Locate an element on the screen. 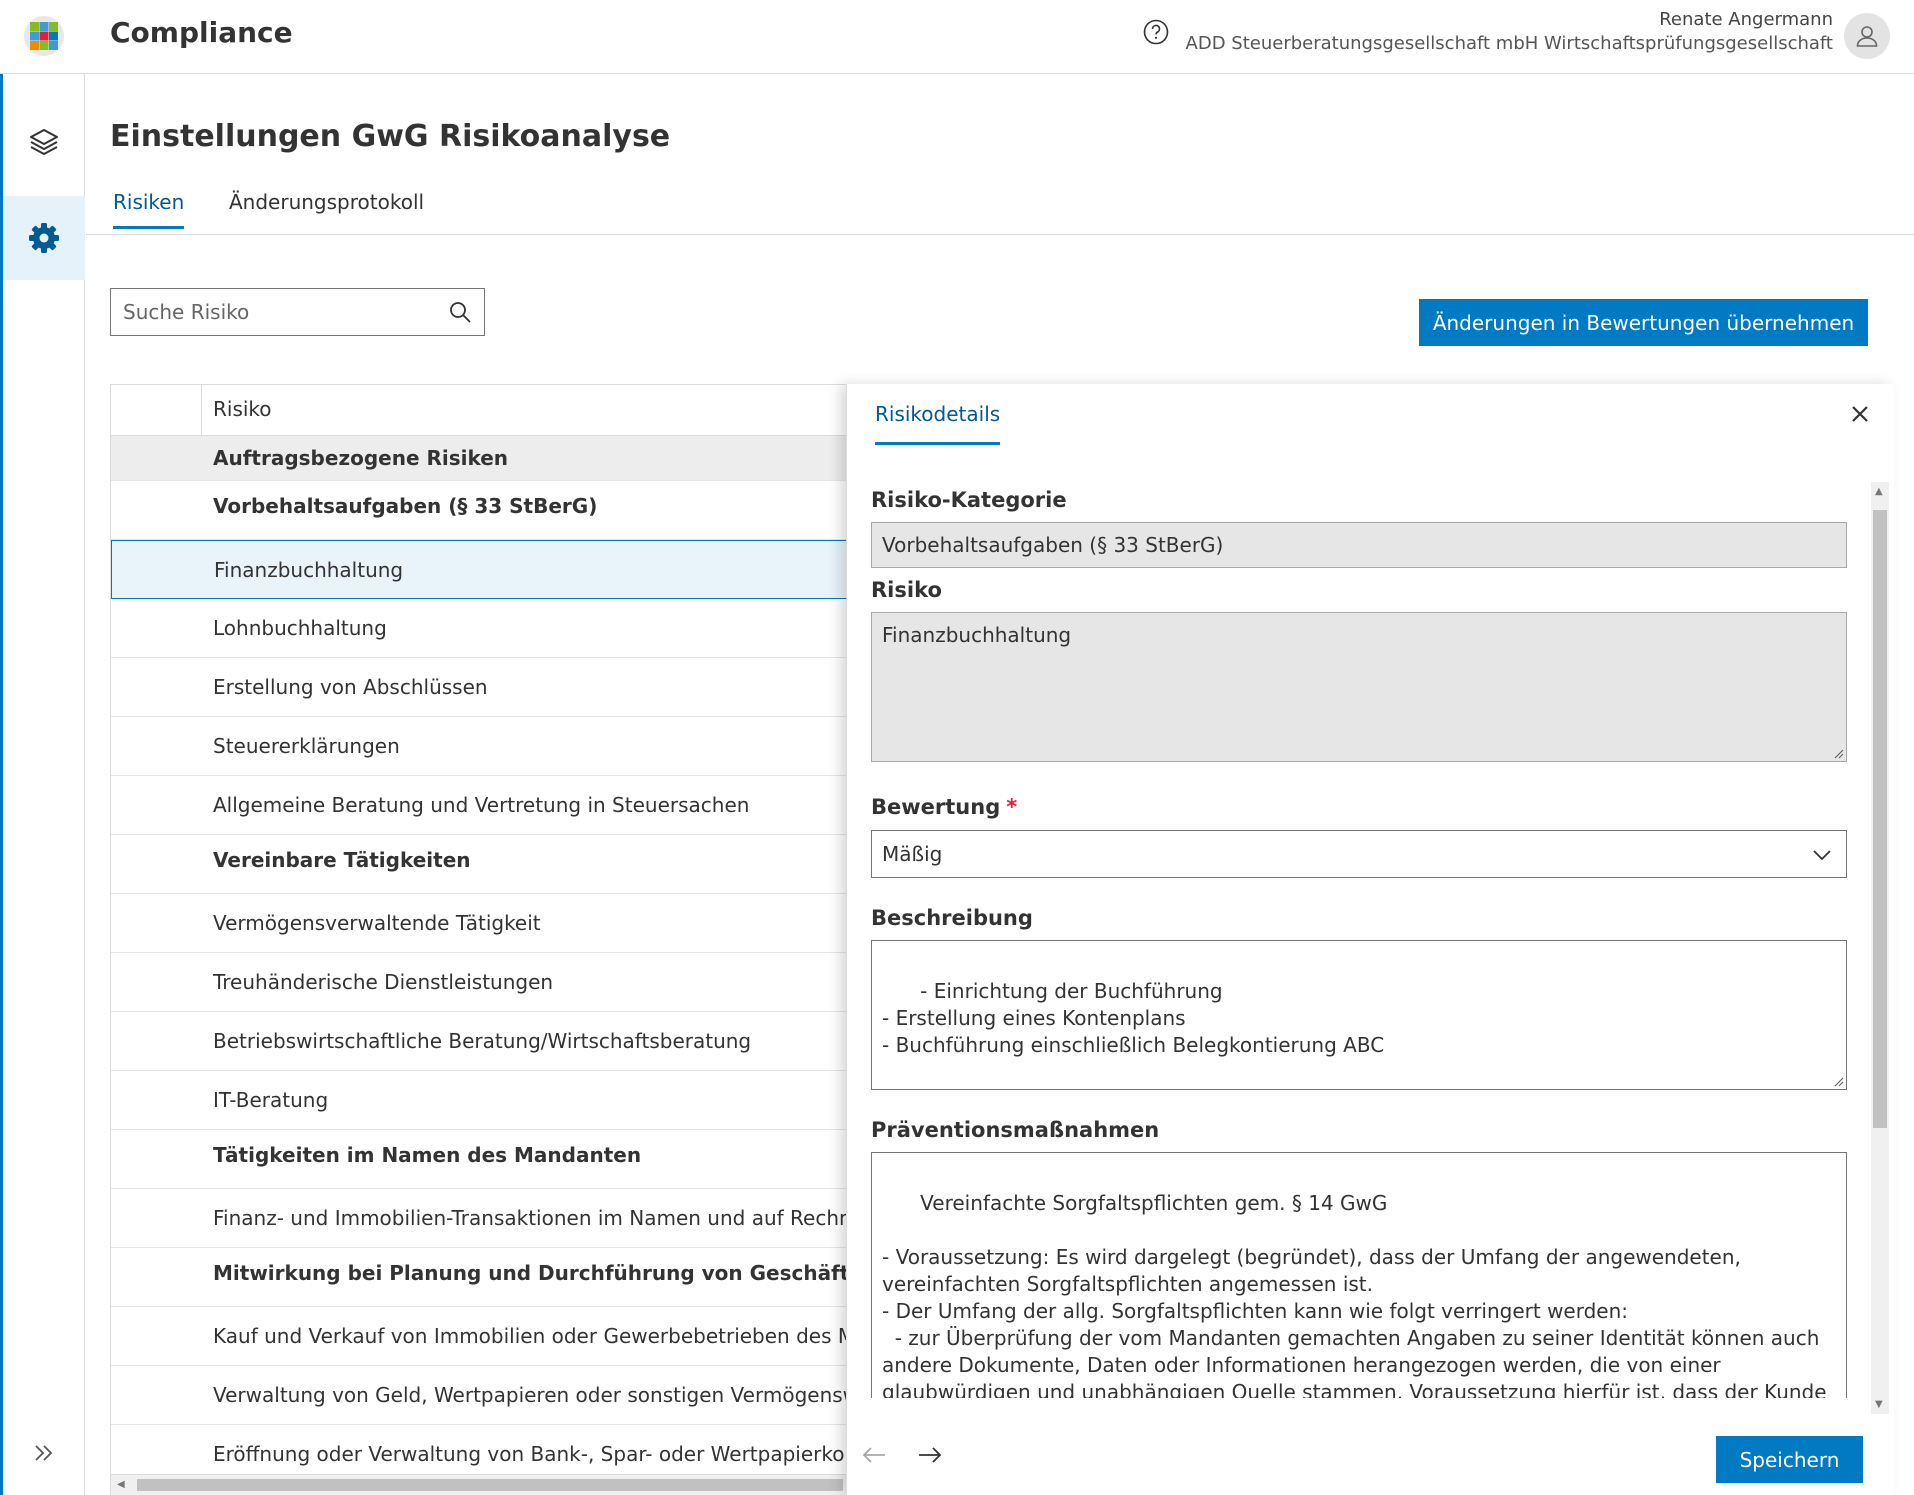 The width and height of the screenshot is (1914, 1495). rating-label-text: Bewertung is located at coordinates (936, 807).